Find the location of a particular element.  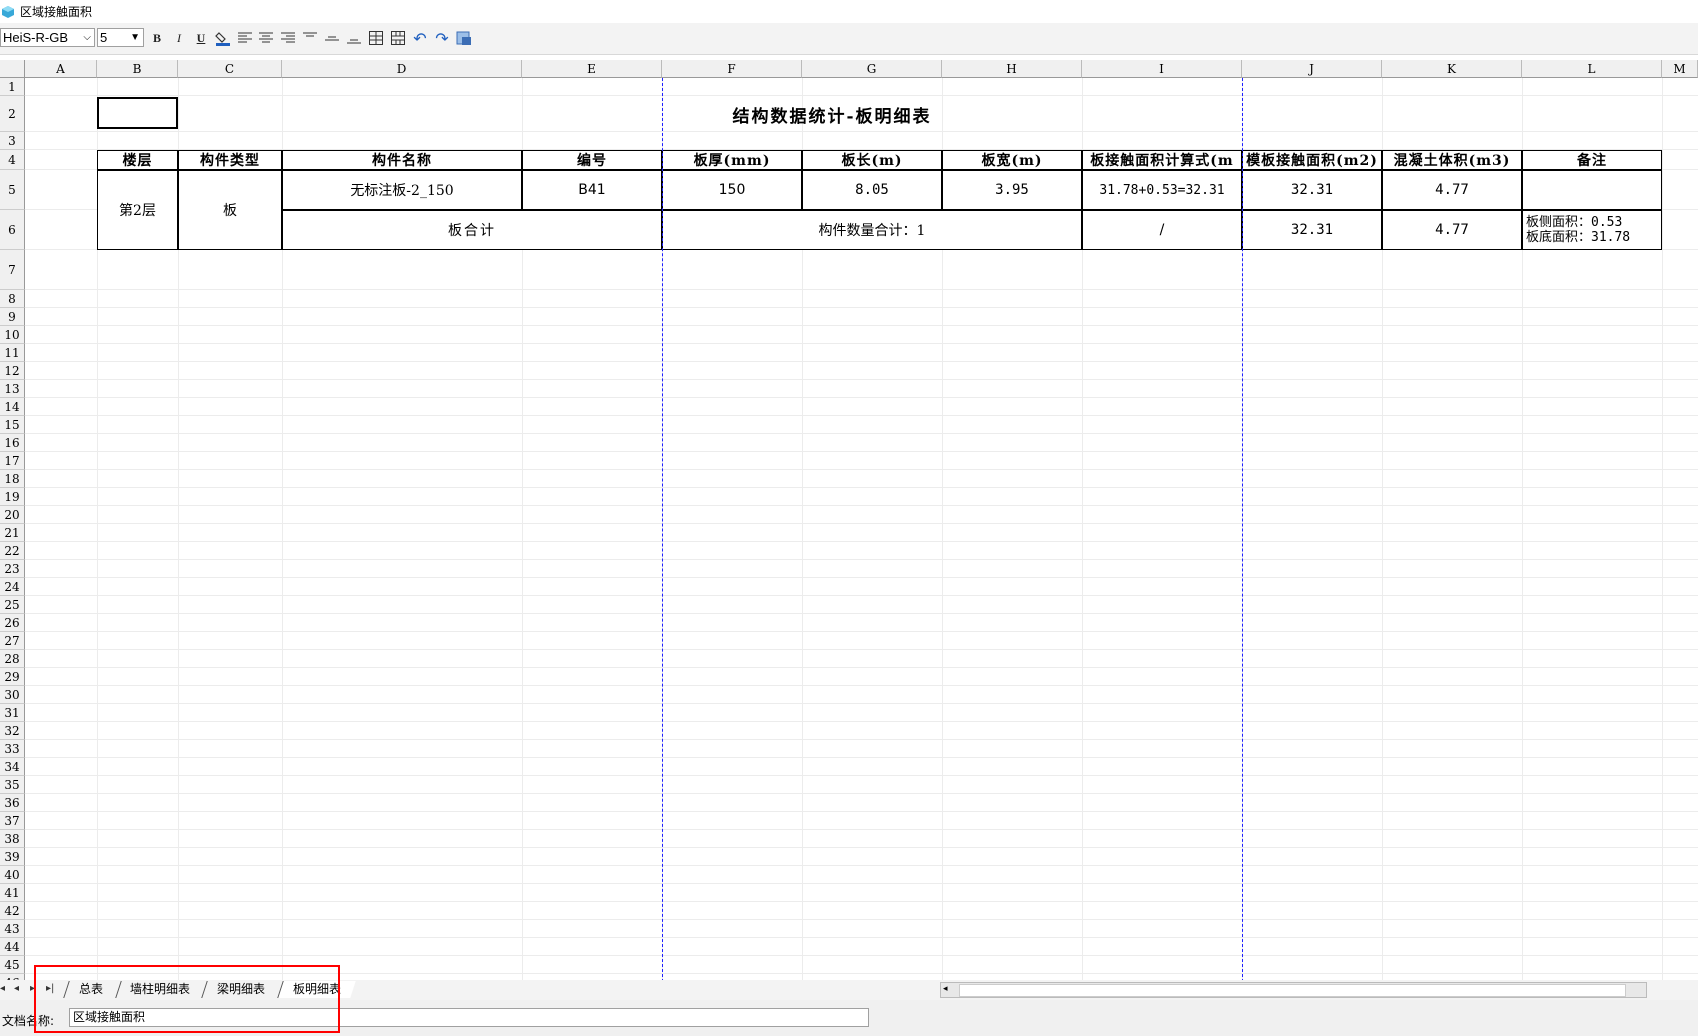

row-header: 45 is located at coordinates (12, 965).